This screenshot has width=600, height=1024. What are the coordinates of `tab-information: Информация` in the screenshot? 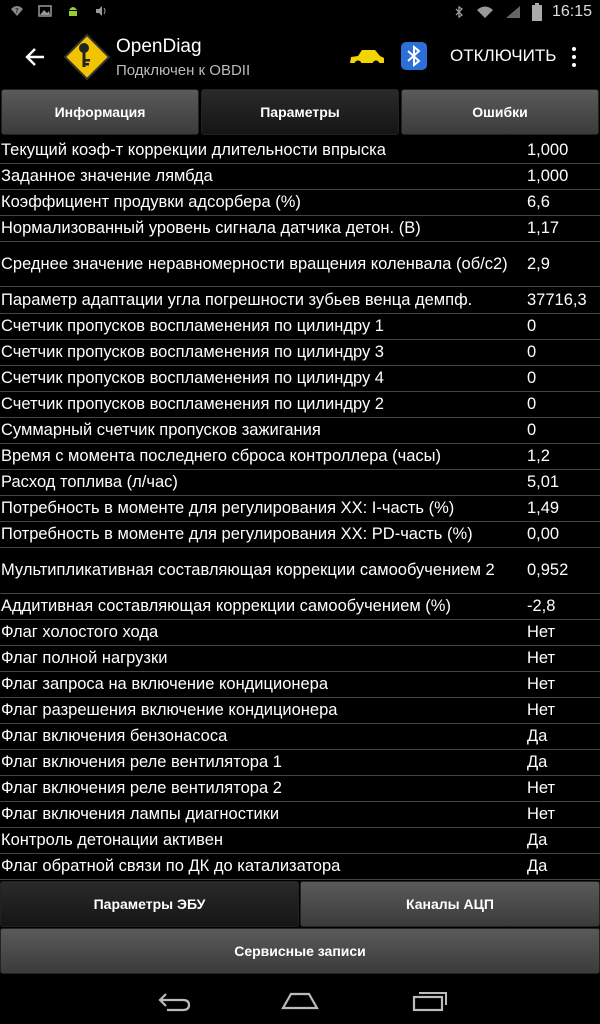 It's located at (100, 112).